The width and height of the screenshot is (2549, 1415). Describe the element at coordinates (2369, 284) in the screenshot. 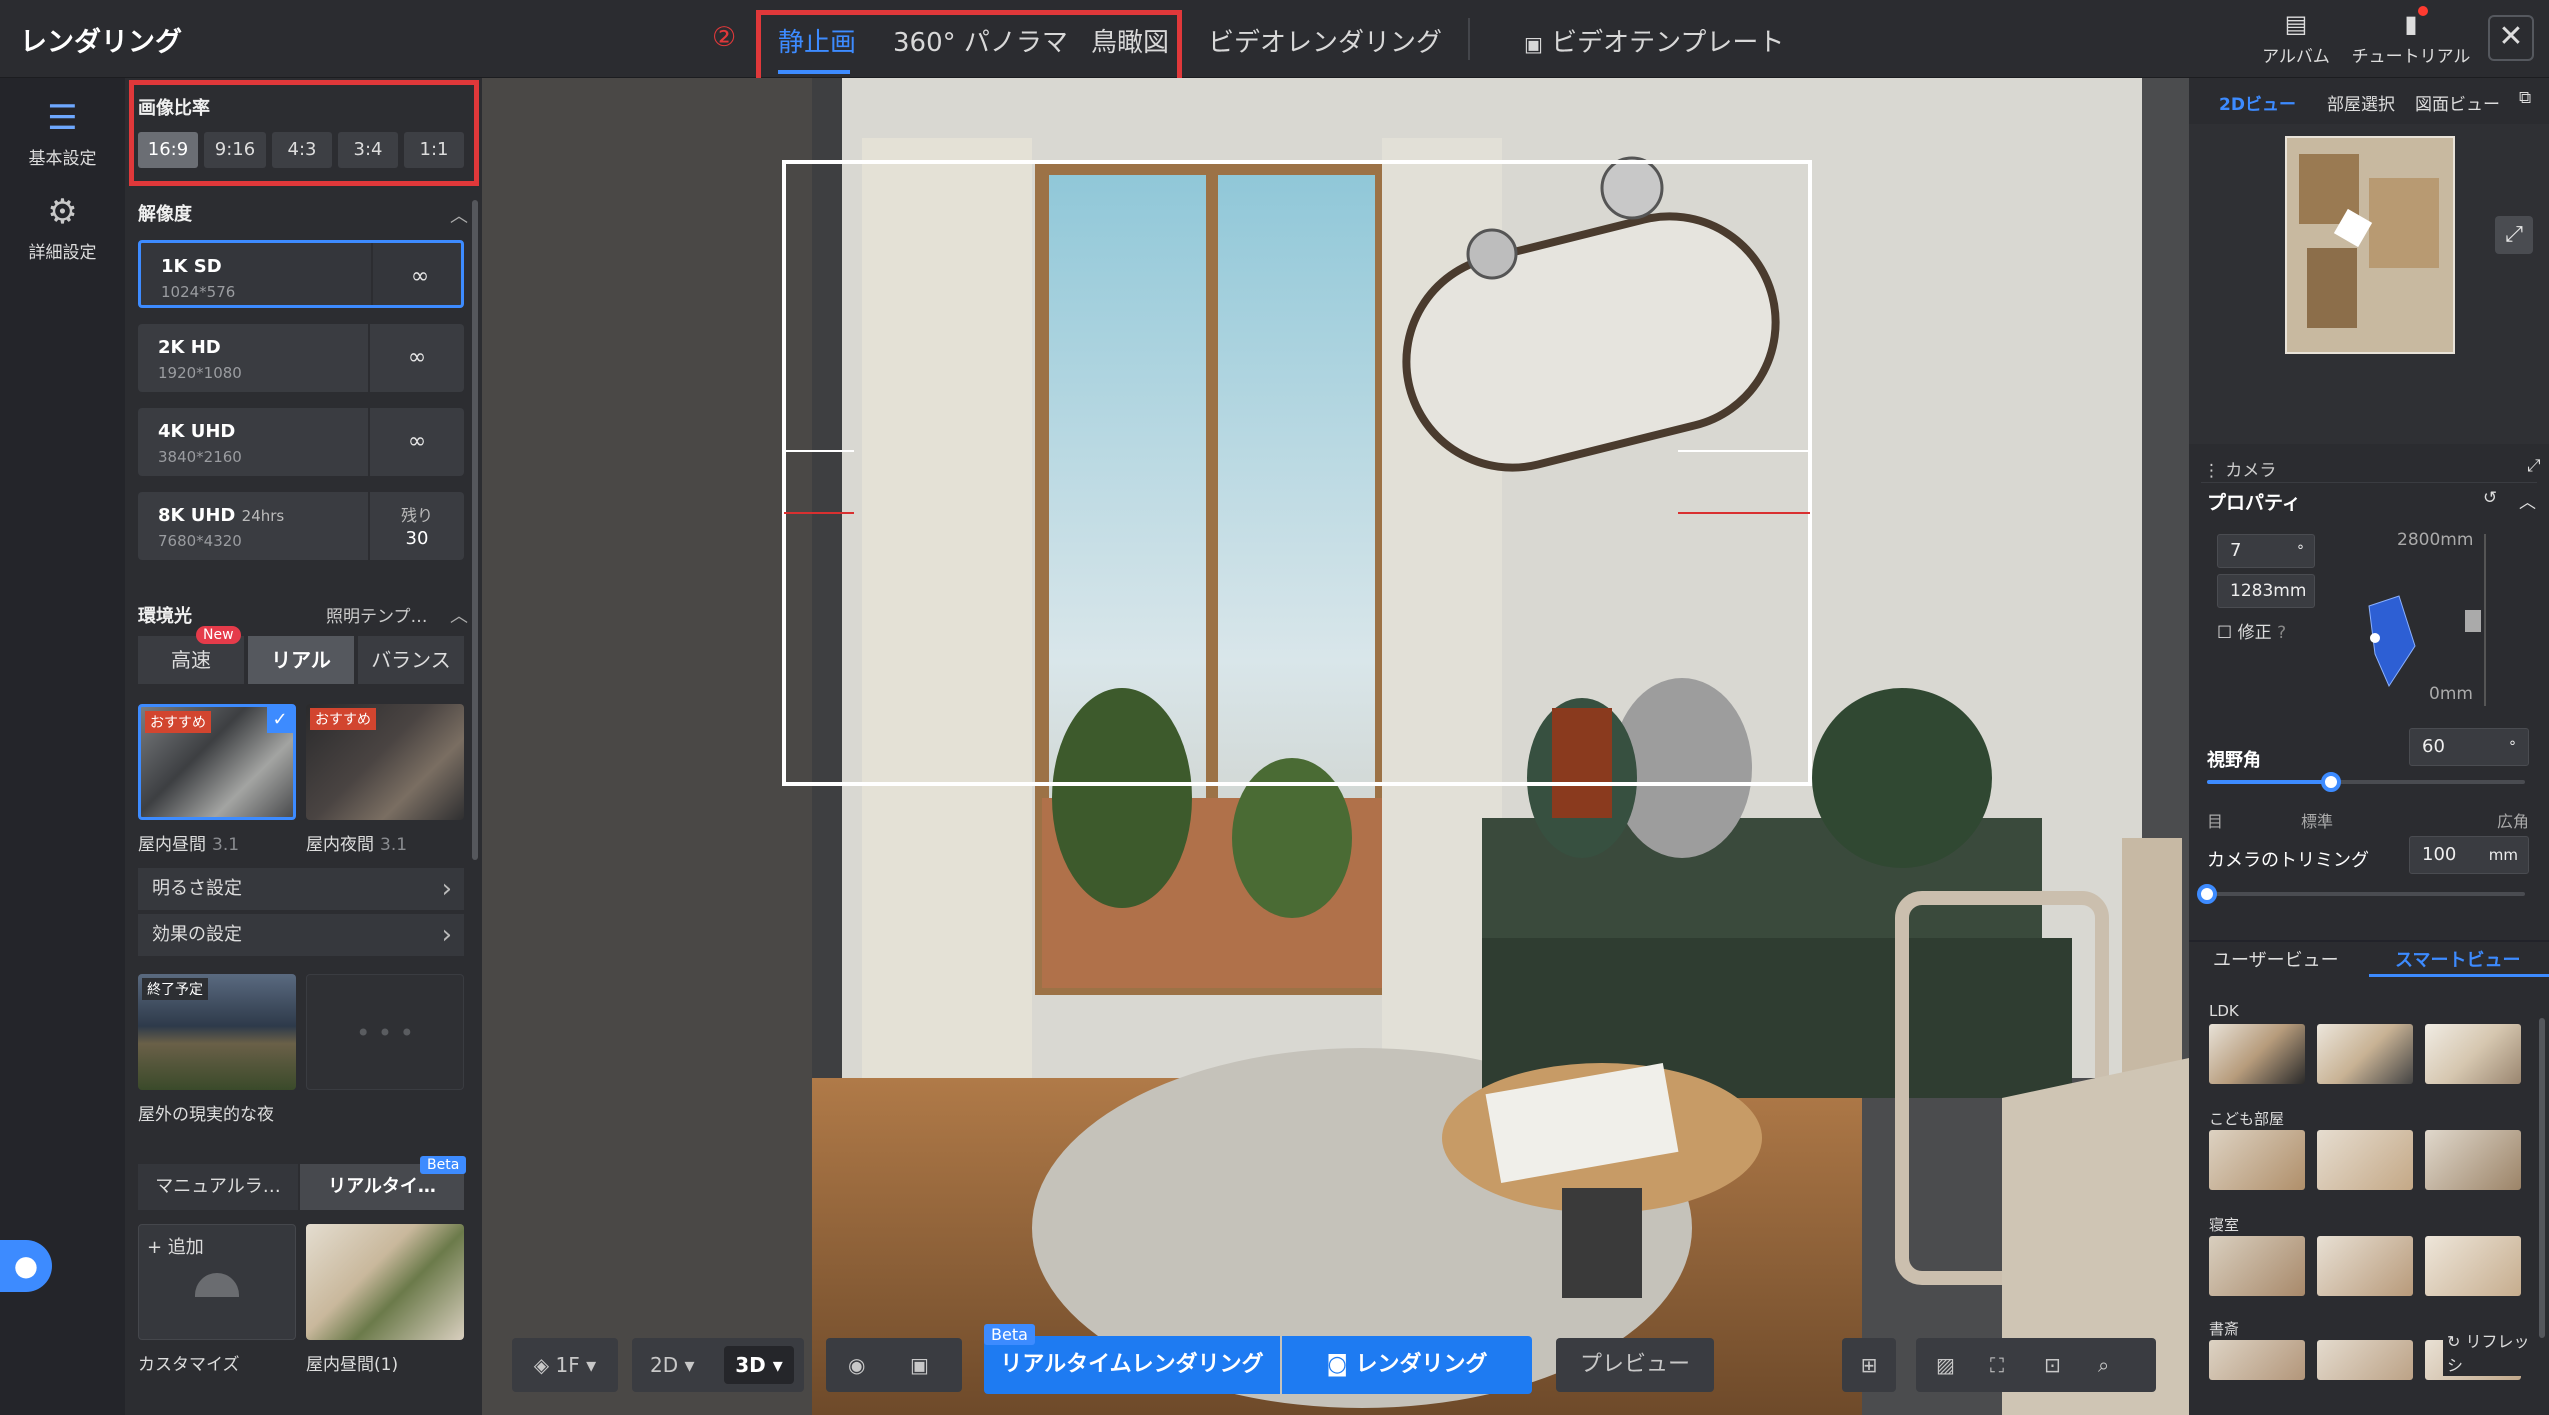

I see `minimap: ⤢` at that location.